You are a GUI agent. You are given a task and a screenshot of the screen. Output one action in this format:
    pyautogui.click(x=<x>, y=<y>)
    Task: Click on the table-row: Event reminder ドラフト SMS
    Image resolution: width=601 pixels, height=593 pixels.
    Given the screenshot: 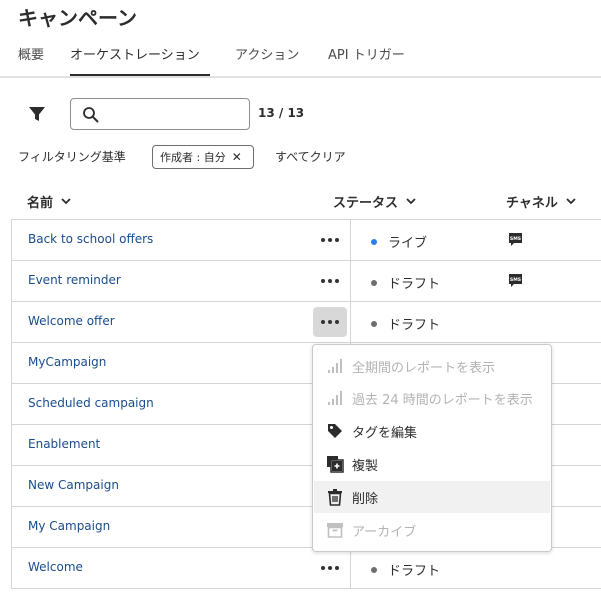 What is the action you would take?
    pyautogui.click(x=306, y=281)
    